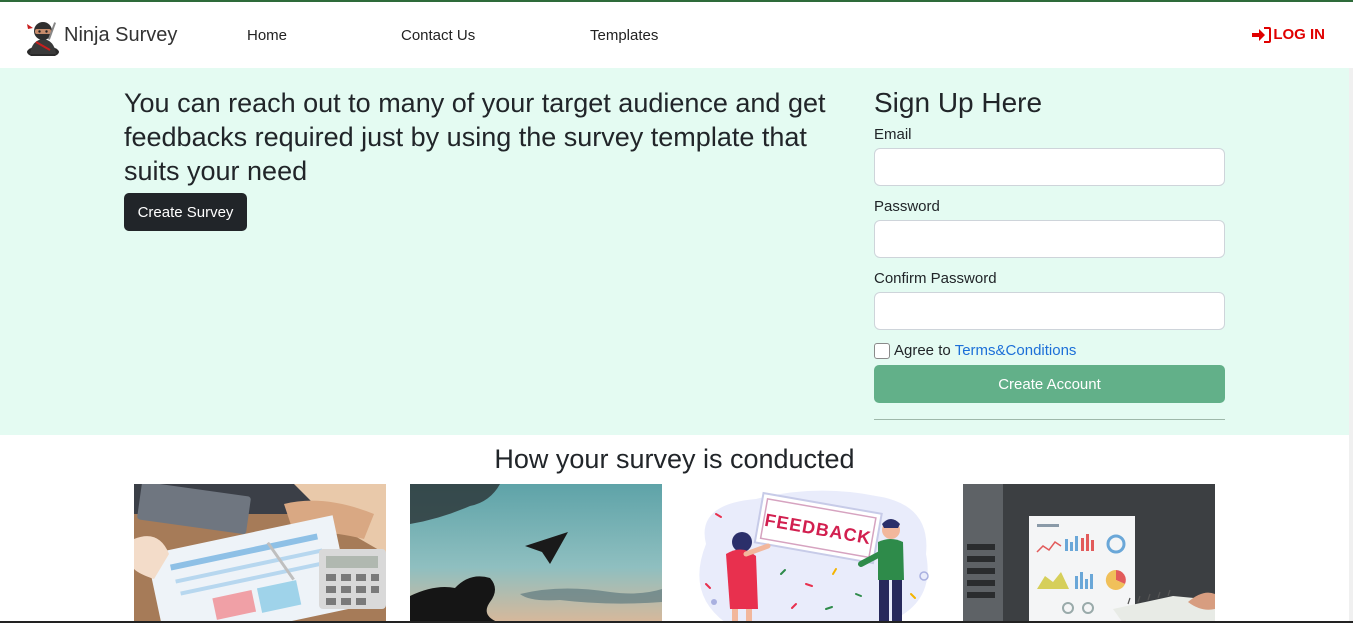  I want to click on email-label: Email, so click(893, 134).